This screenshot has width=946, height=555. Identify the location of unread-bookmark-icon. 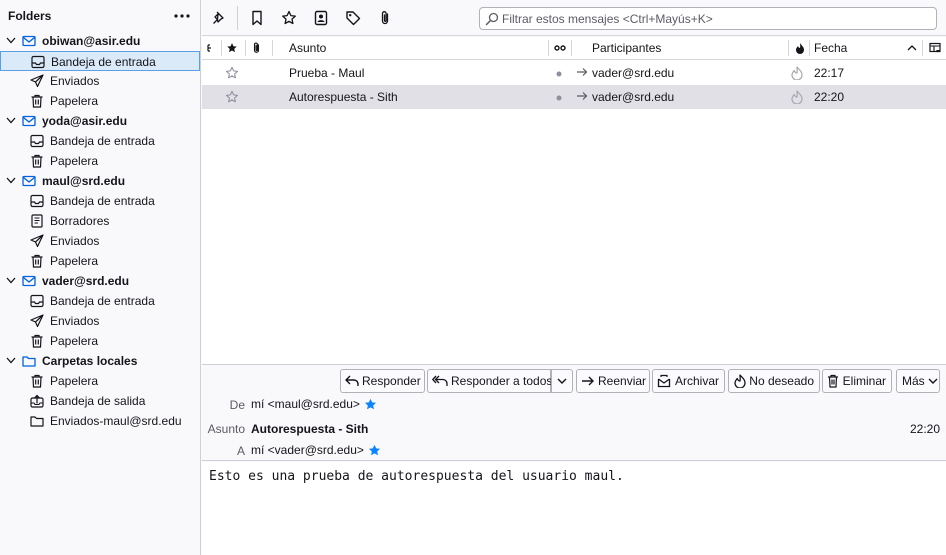
(257, 18).